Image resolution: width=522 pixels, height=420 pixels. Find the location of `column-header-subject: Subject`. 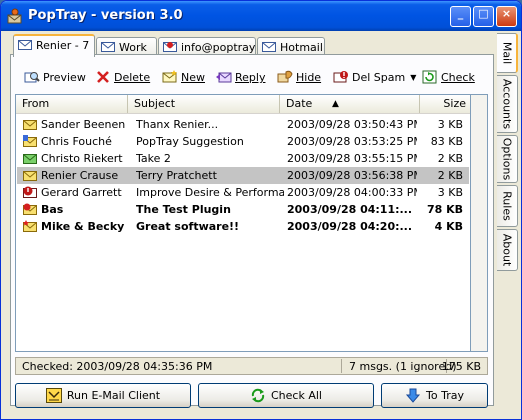

column-header-subject: Subject is located at coordinates (204, 104).